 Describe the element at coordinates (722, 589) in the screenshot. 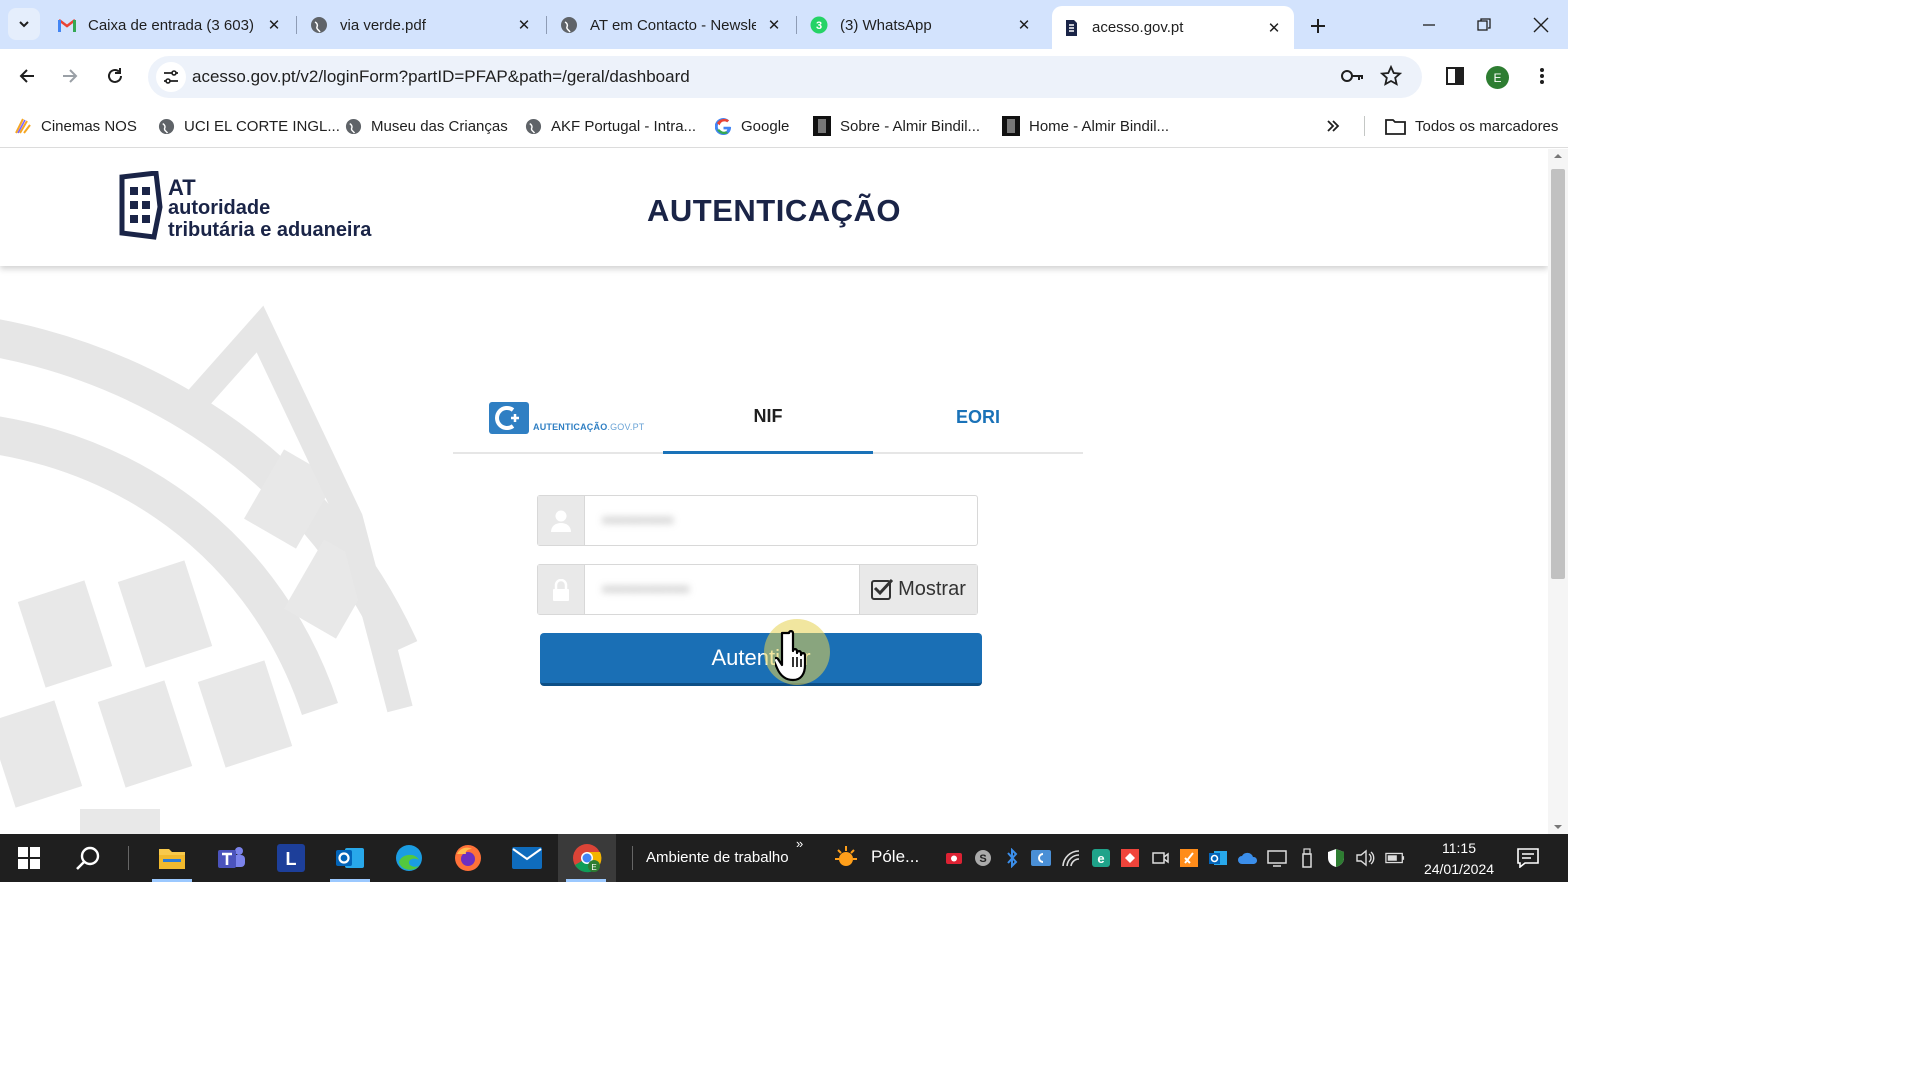

I see `password-value: •••••••••••` at that location.